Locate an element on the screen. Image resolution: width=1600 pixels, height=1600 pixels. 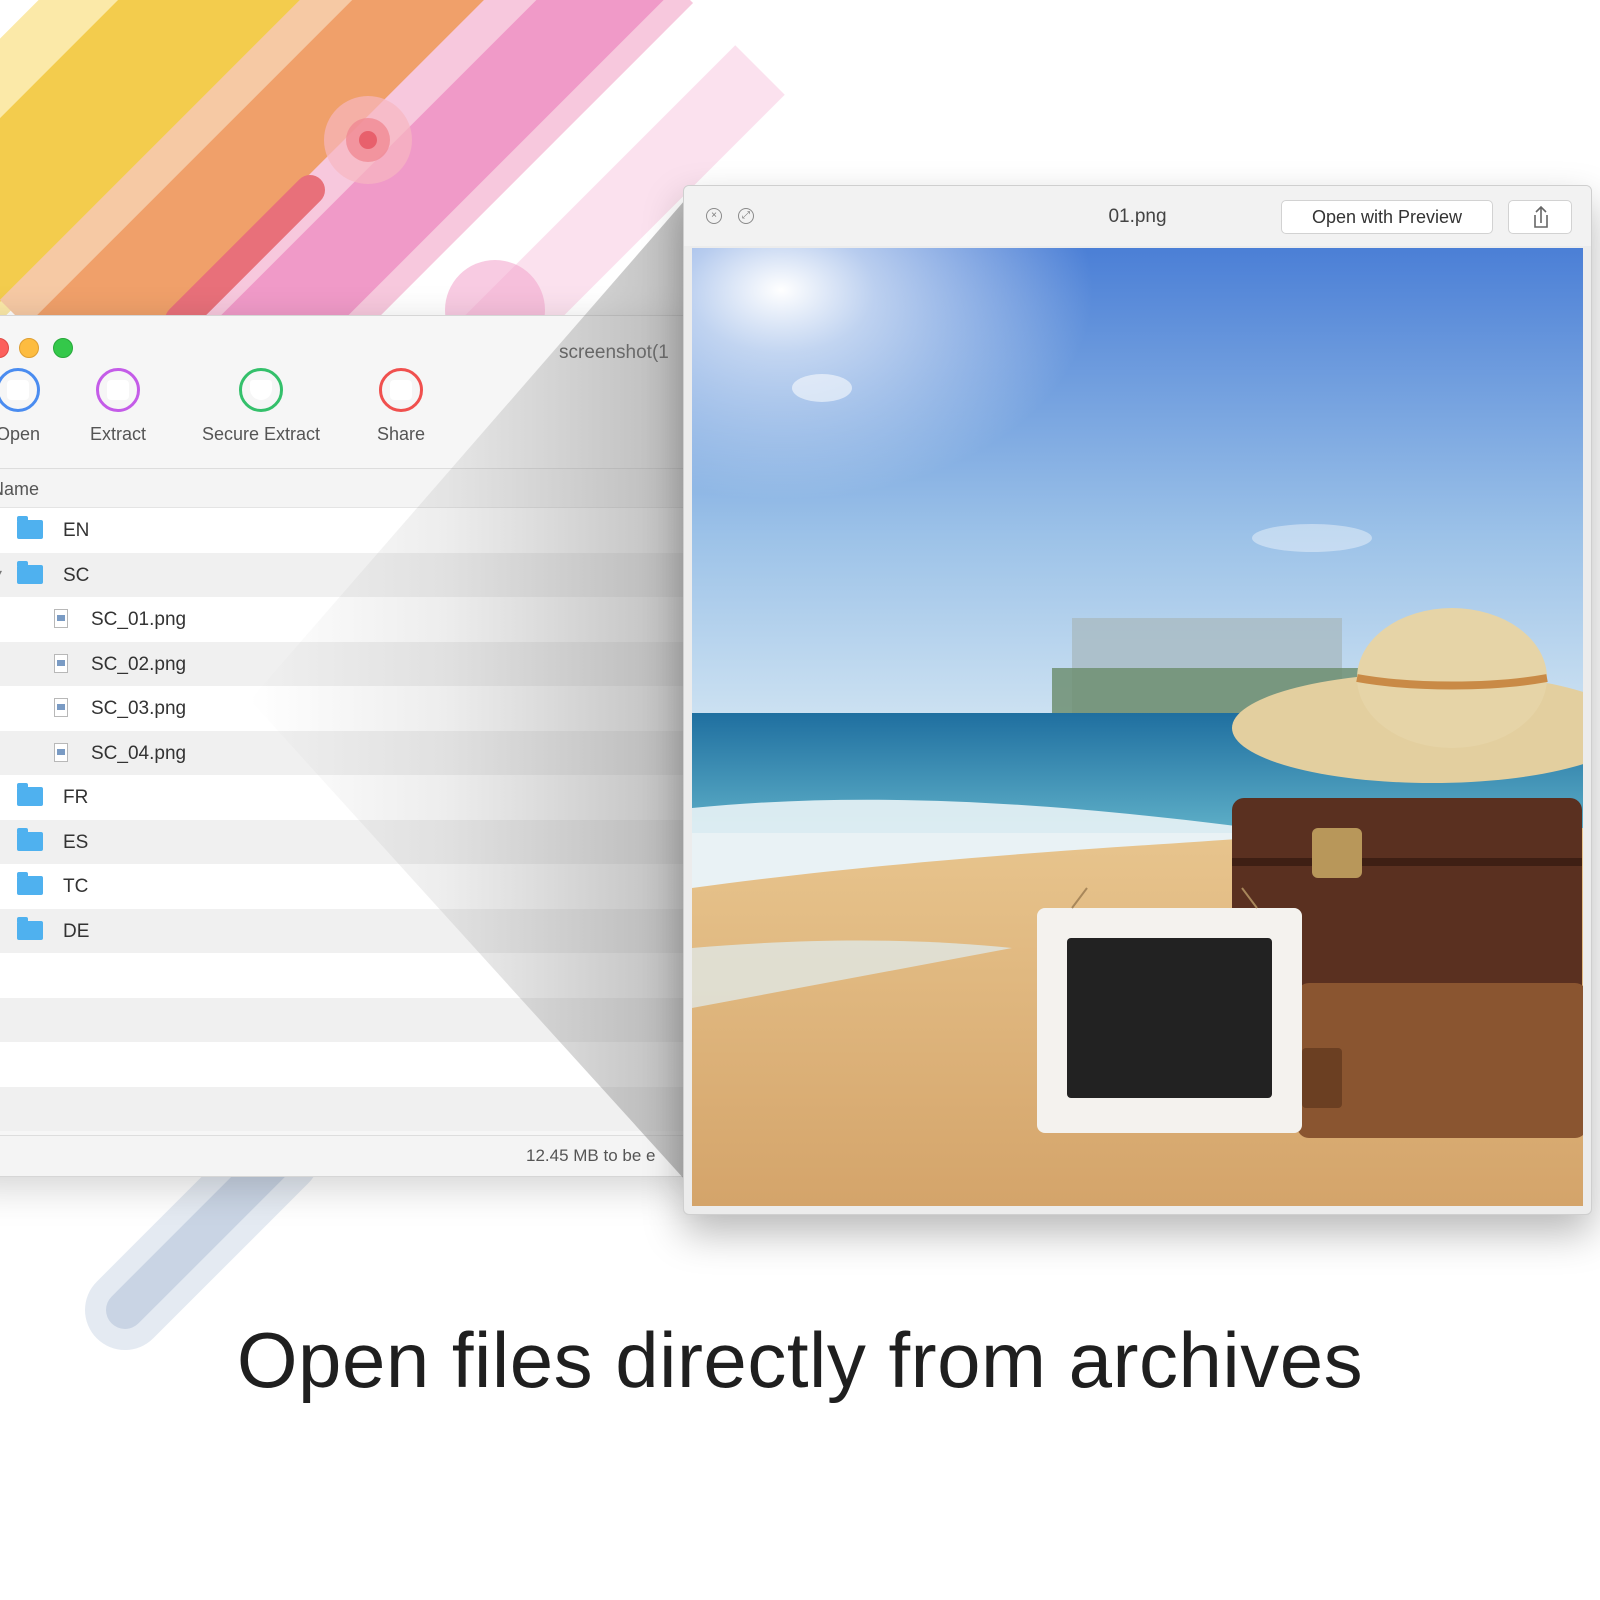
open-with-preview-button: Open with Preview is located at coordinates (1387, 217).